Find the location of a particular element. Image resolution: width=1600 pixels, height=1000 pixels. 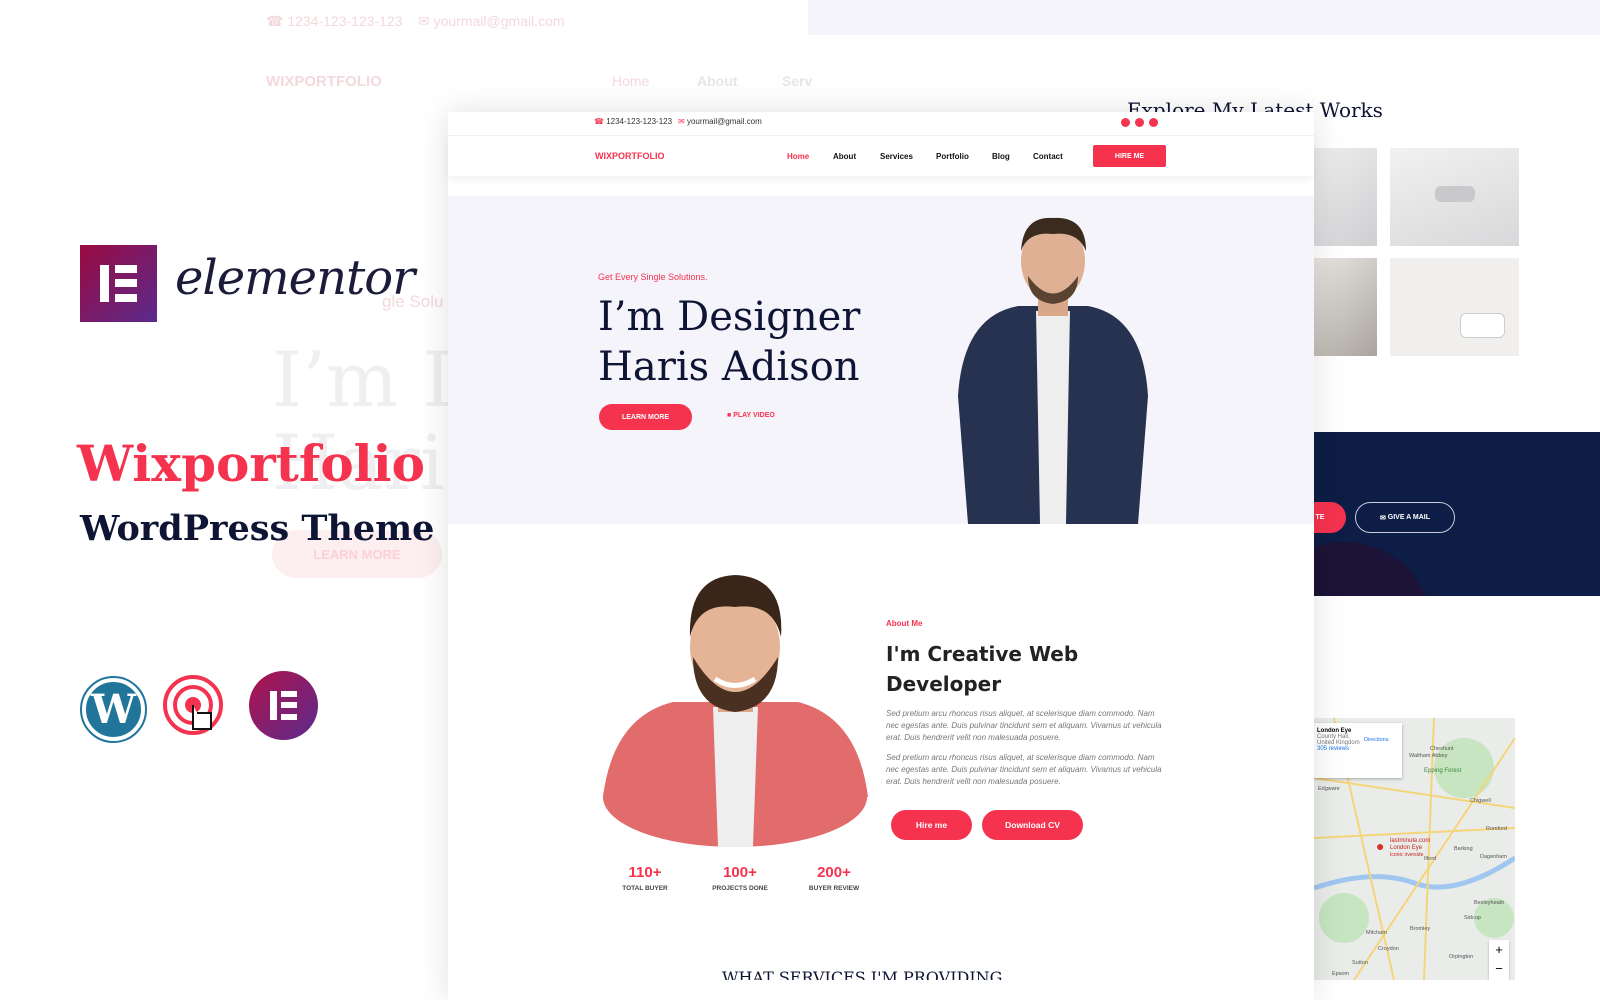

map-label: Waltham Abbey is located at coordinates (1428, 756).